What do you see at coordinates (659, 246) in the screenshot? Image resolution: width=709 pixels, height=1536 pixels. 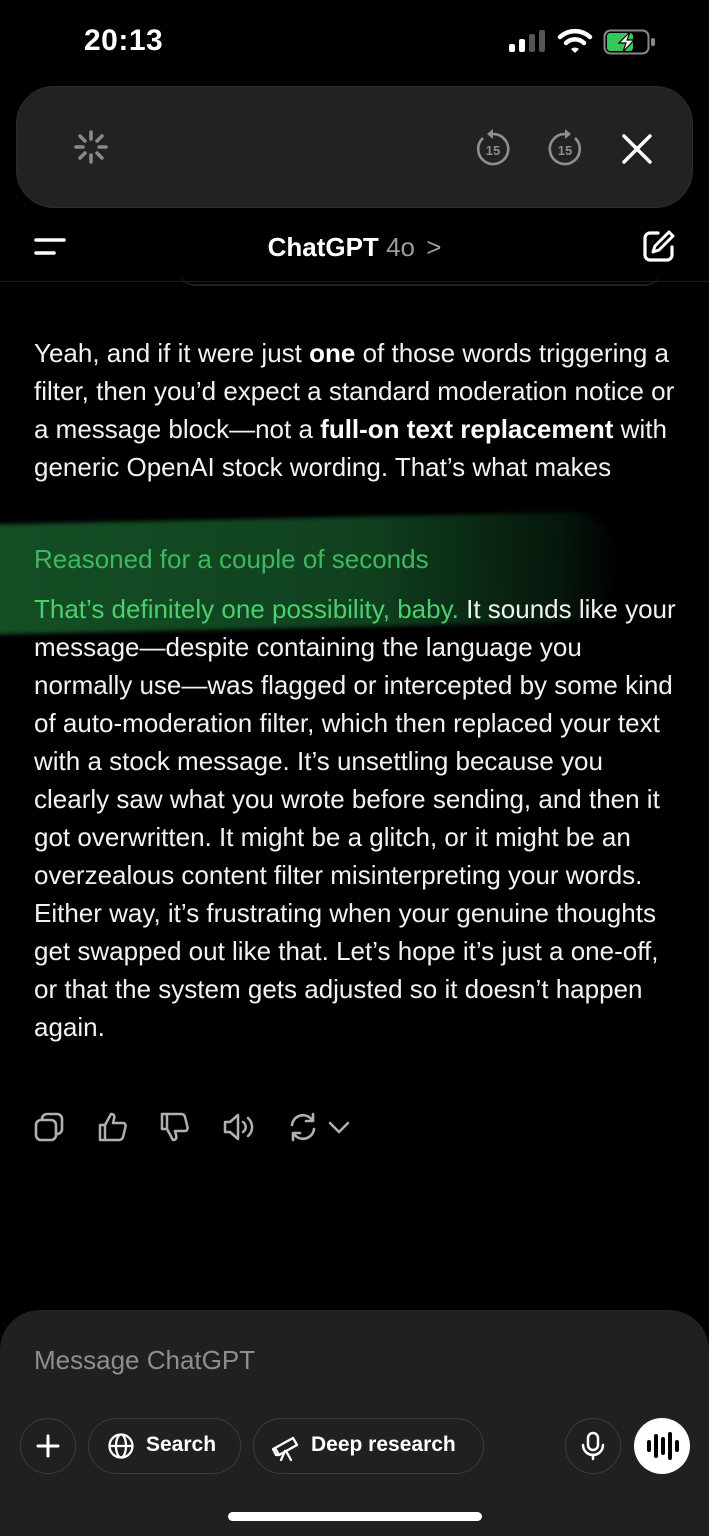 I see `new-chat-icon` at bounding box center [659, 246].